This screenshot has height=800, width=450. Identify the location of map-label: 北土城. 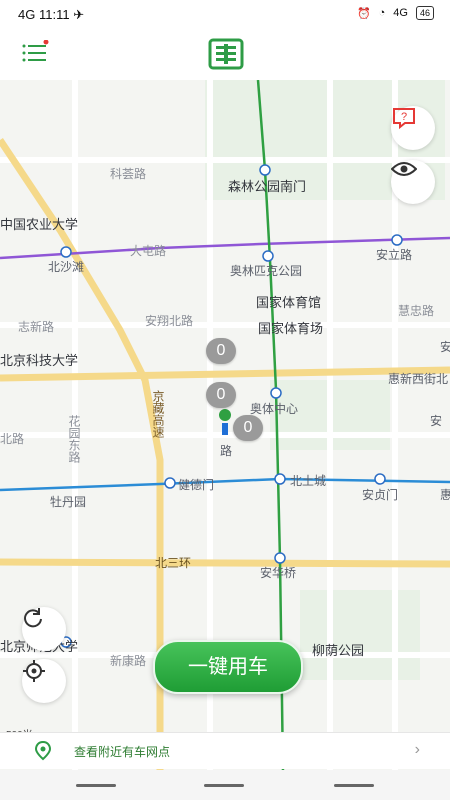
(308, 481).